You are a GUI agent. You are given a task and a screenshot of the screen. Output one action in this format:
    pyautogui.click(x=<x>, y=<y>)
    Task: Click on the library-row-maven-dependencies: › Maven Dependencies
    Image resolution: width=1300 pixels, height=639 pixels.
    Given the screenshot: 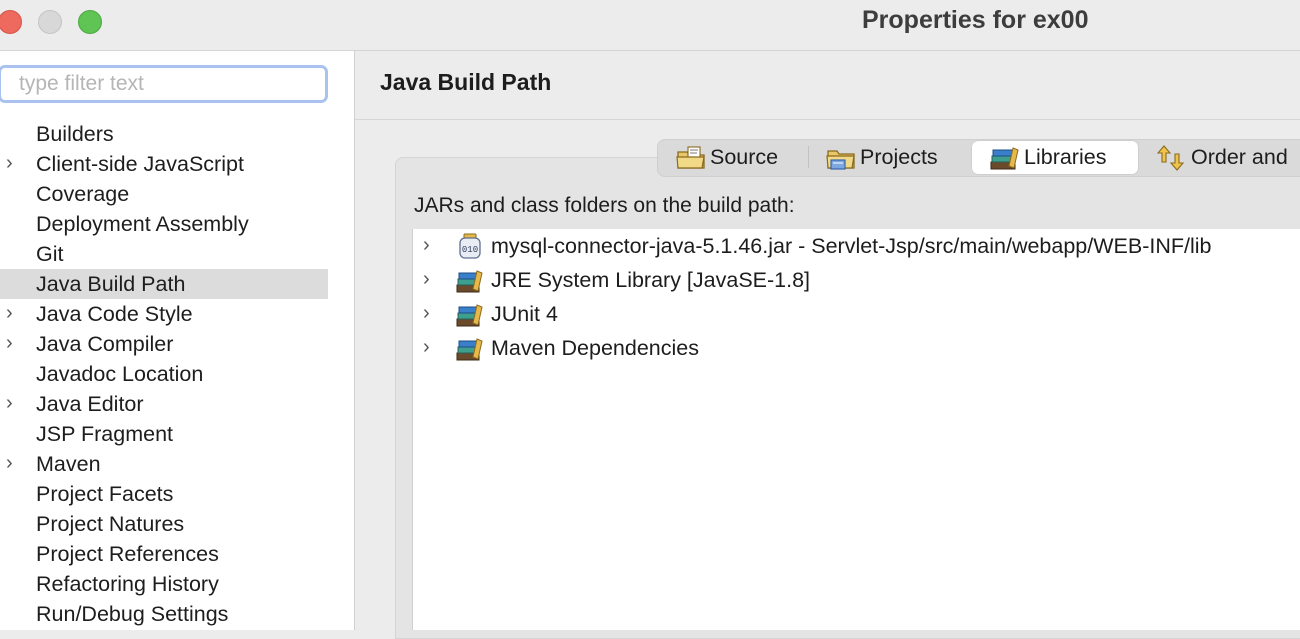 What is the action you would take?
    pyautogui.click(x=856, y=348)
    